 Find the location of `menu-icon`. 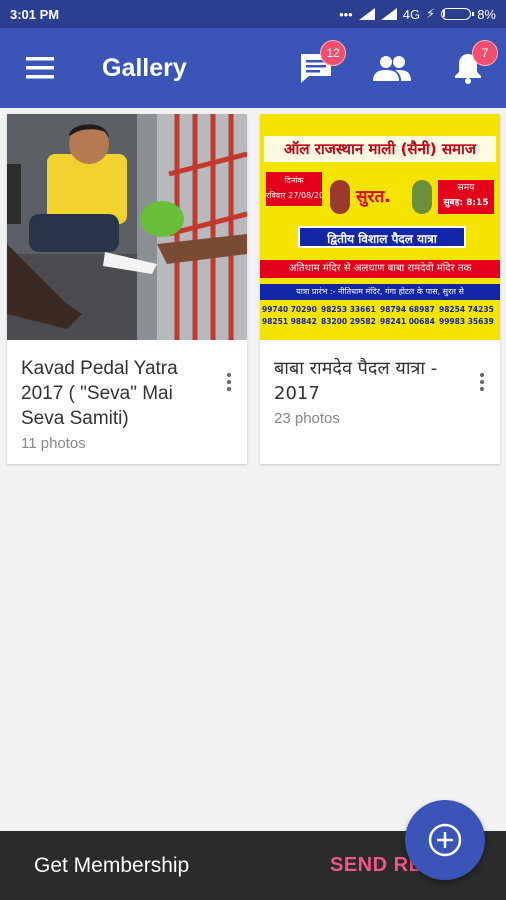

menu-icon is located at coordinates (40, 68).